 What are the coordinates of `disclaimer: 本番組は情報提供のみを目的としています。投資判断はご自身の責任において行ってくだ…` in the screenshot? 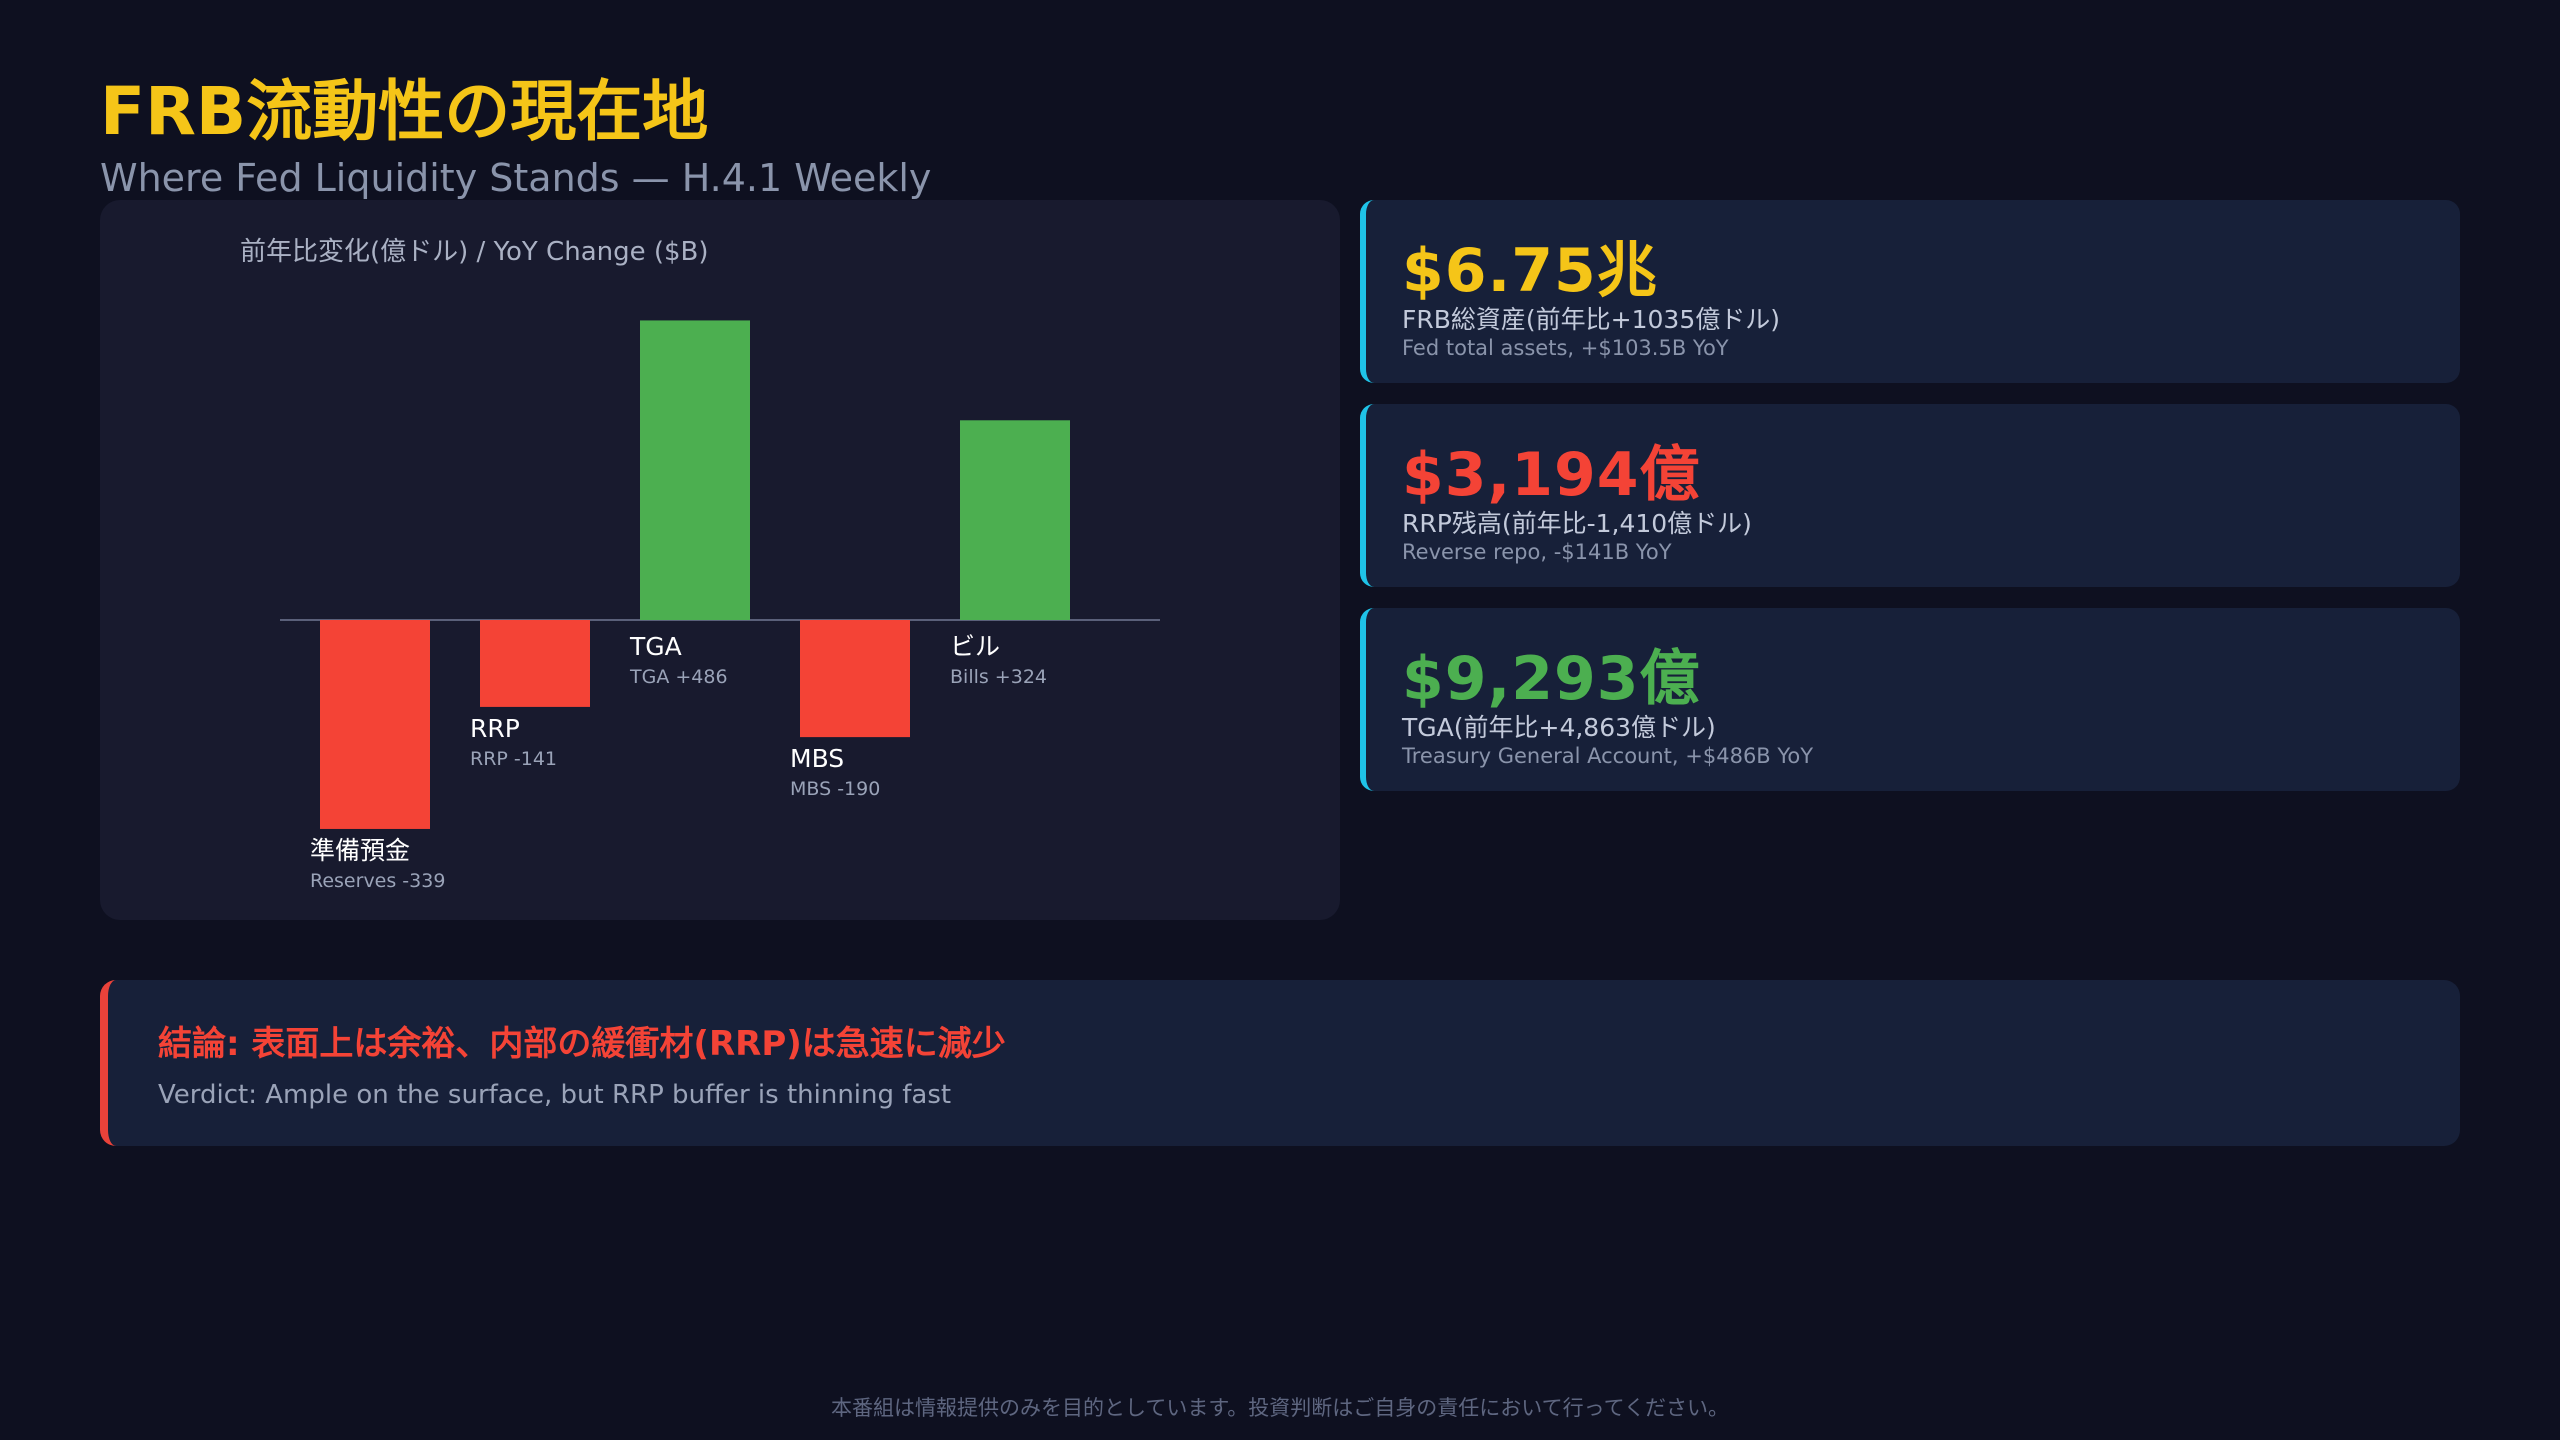 It's located at (1280, 1408).